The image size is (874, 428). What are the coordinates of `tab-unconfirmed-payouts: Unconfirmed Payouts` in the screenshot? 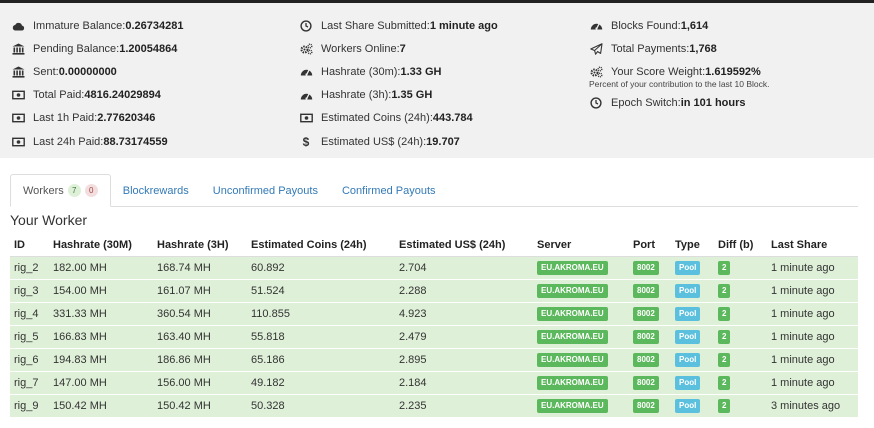 It's located at (265, 190).